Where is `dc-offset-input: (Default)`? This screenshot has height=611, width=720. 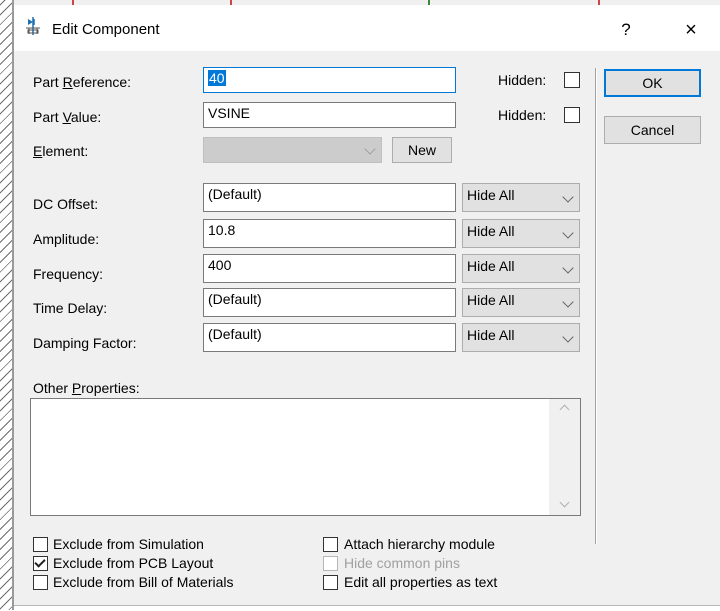
dc-offset-input: (Default) is located at coordinates (329, 197).